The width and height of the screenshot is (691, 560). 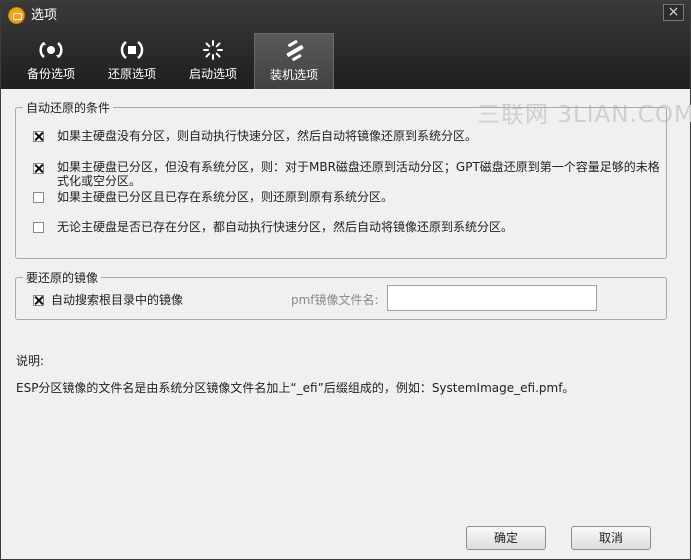 I want to click on option-always-quick-partition-label: 无论主硬盘是否已存在分区，都自动执行快速分区，然后自动将镜像还原到系统分区。, so click(x=285, y=227).